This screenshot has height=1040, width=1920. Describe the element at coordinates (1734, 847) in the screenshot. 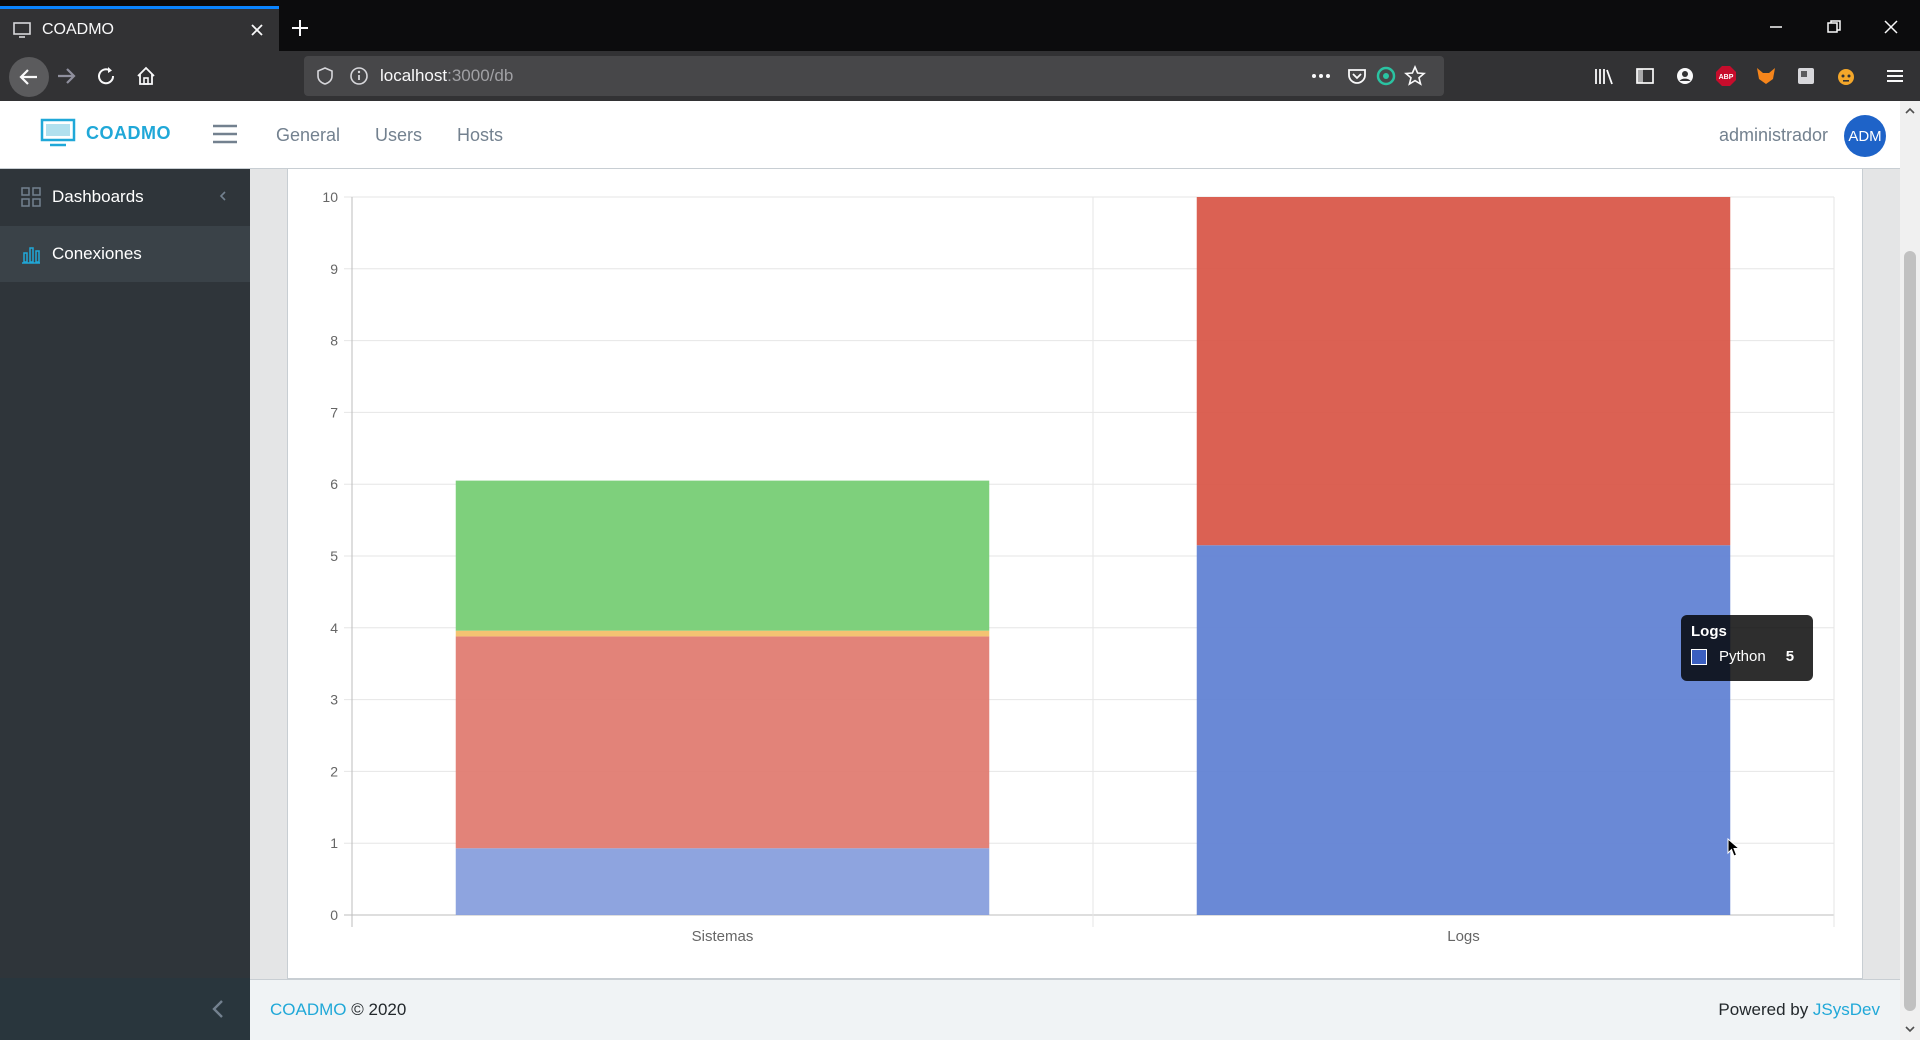

I see `mouse-cursor-icon` at that location.